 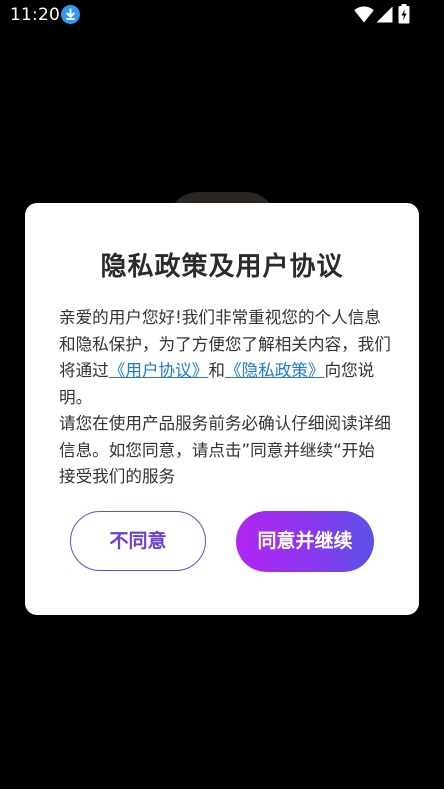 I want to click on dialog-title: 隐私政策及用户协议, so click(x=222, y=267).